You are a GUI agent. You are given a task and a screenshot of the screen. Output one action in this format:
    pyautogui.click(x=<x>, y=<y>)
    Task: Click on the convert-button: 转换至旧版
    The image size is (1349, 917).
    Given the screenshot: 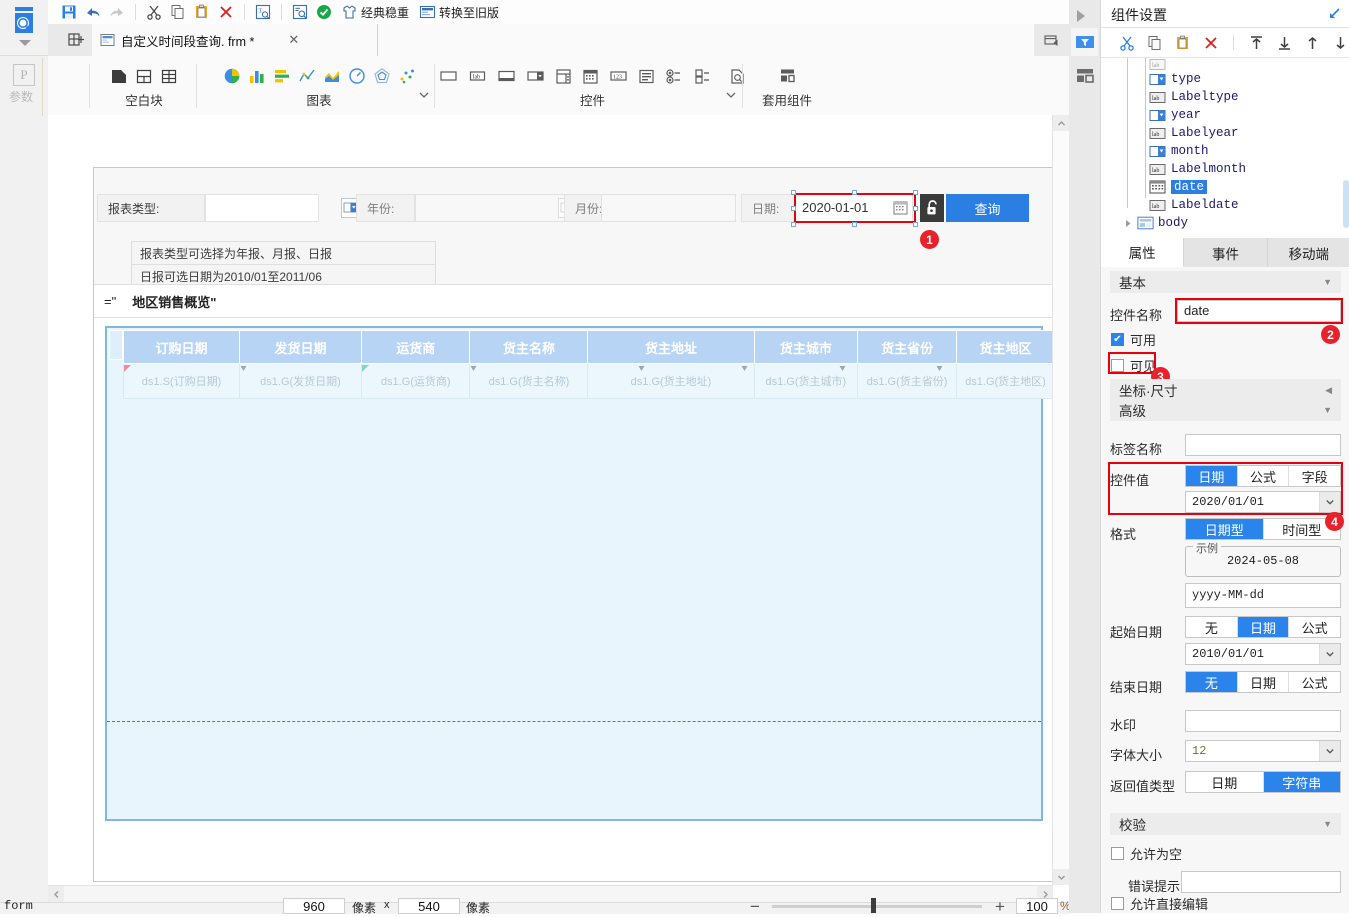 What is the action you would take?
    pyautogui.click(x=459, y=12)
    